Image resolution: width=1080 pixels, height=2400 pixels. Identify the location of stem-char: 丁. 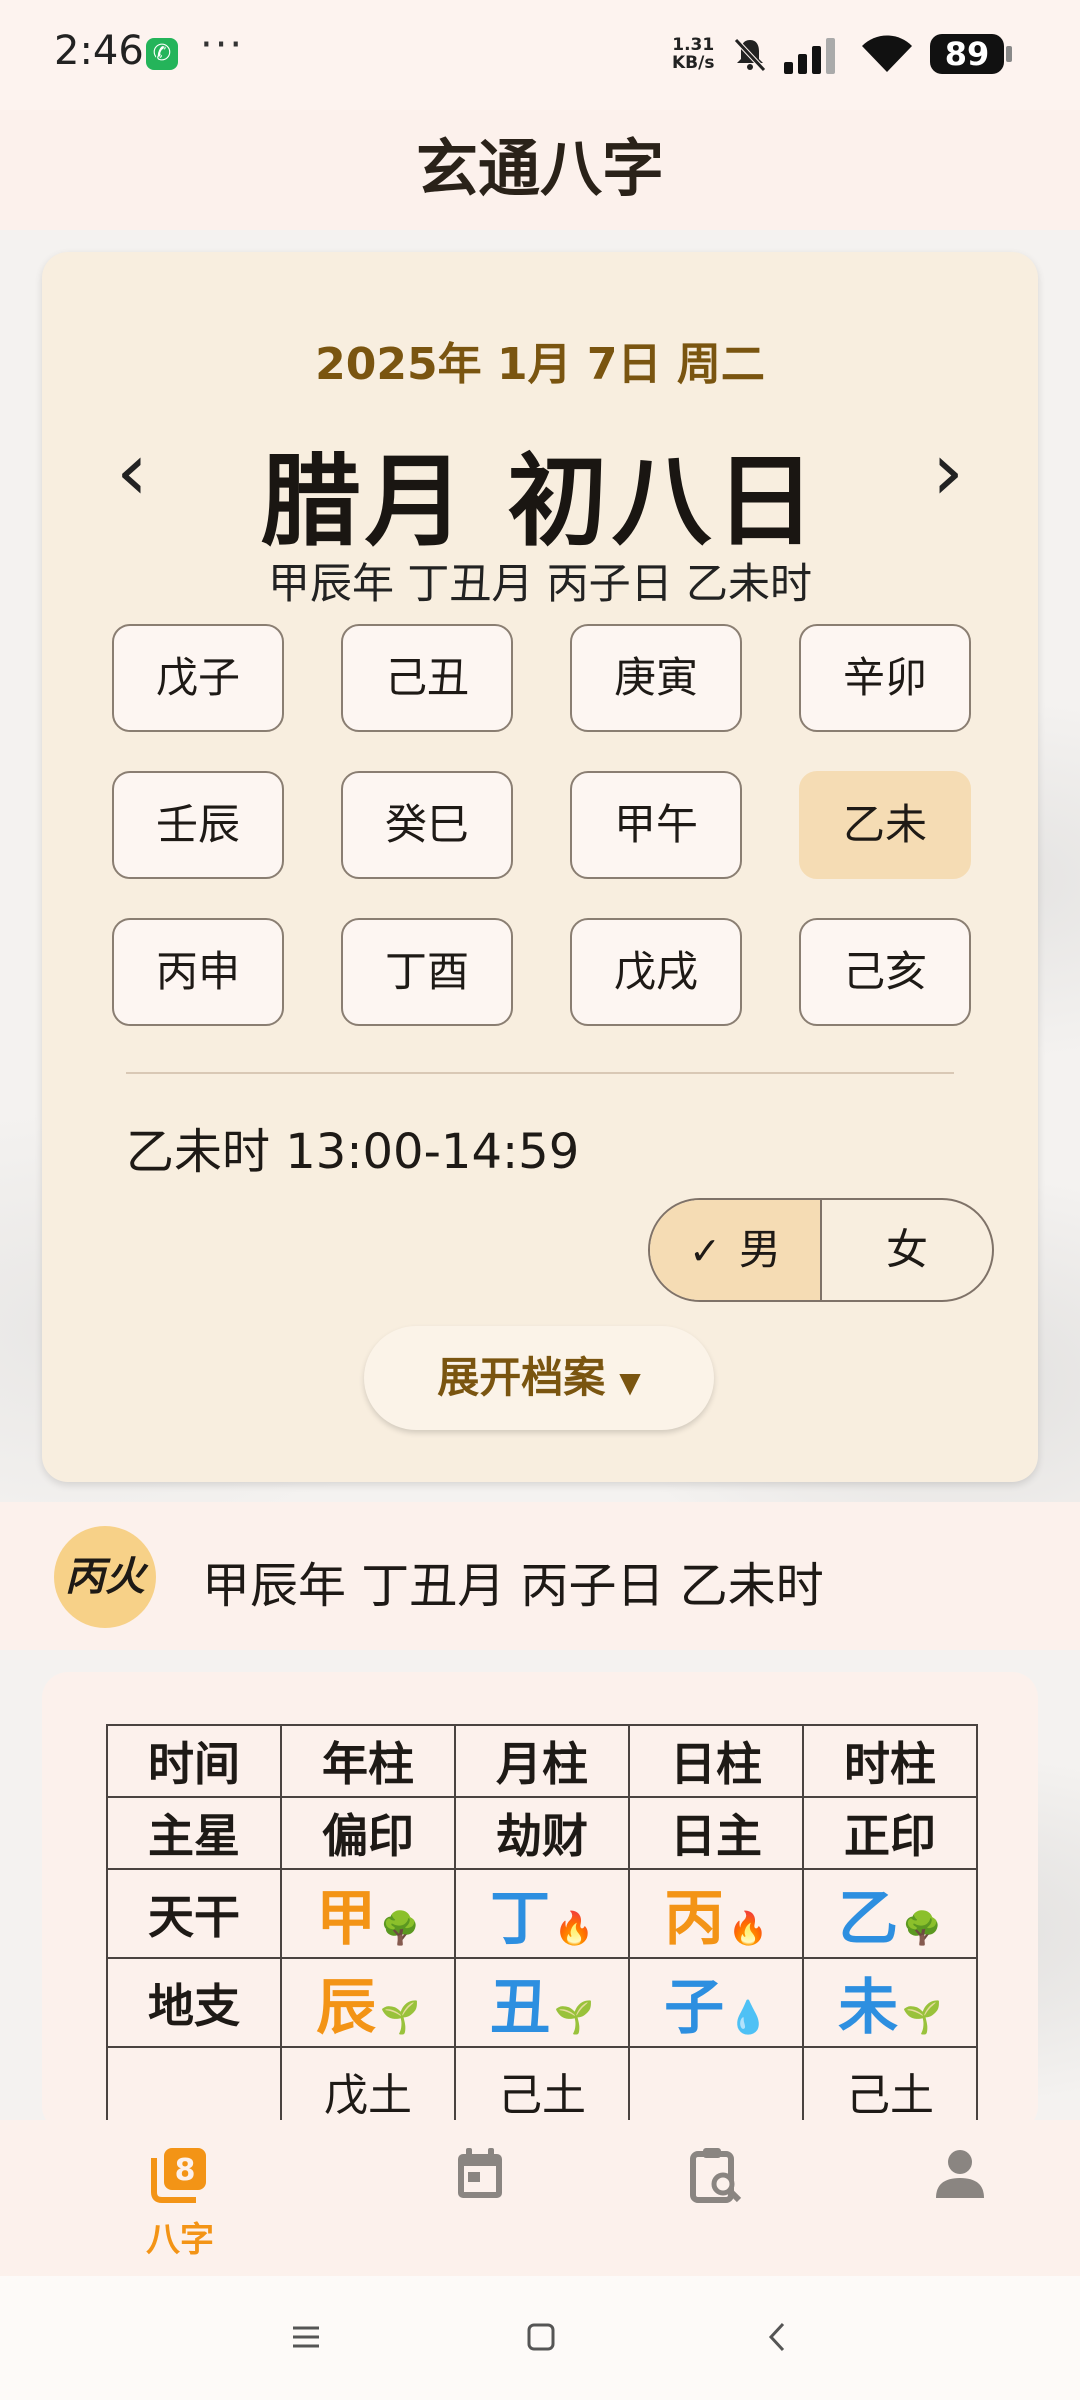
(520, 1919).